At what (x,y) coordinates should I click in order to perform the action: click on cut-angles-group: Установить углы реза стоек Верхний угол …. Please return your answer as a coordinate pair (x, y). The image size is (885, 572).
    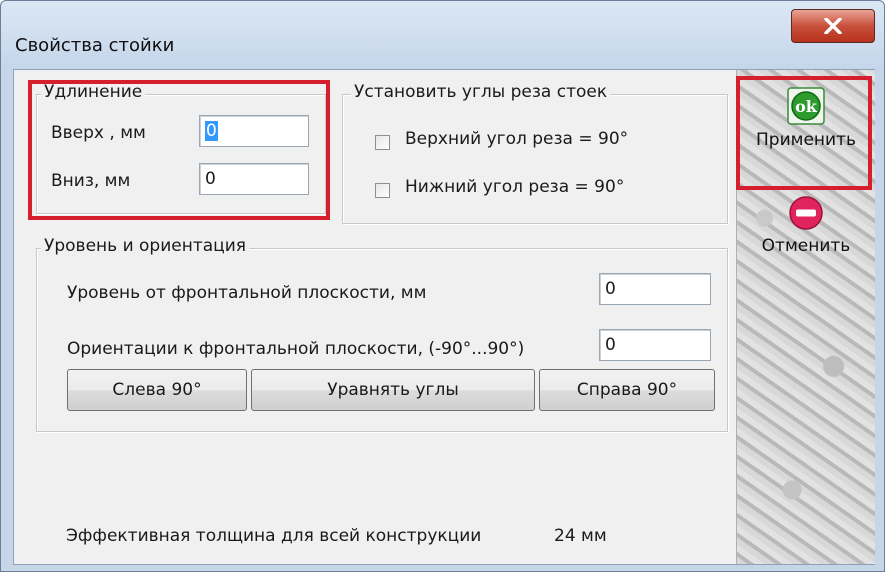
    Looking at the image, I should click on (535, 153).